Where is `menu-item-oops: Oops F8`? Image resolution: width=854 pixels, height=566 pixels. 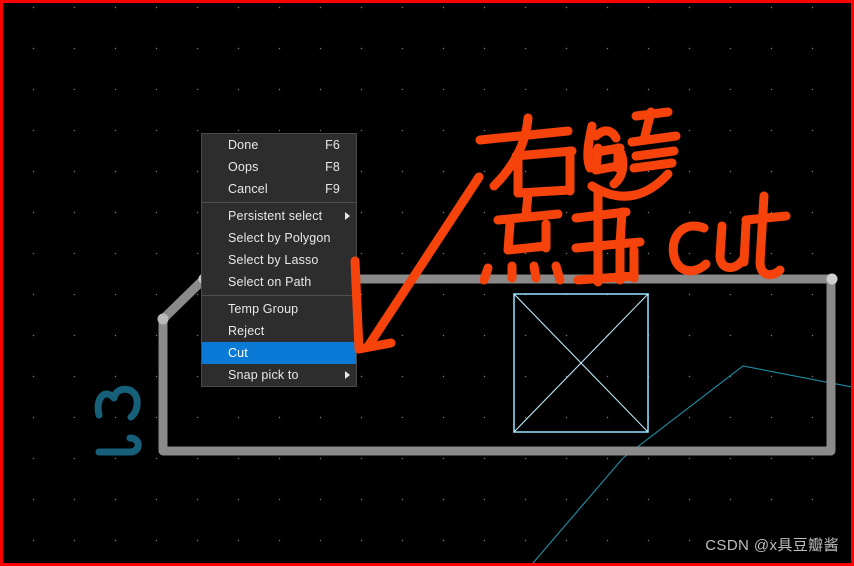
menu-item-oops: Oops F8 is located at coordinates (279, 167).